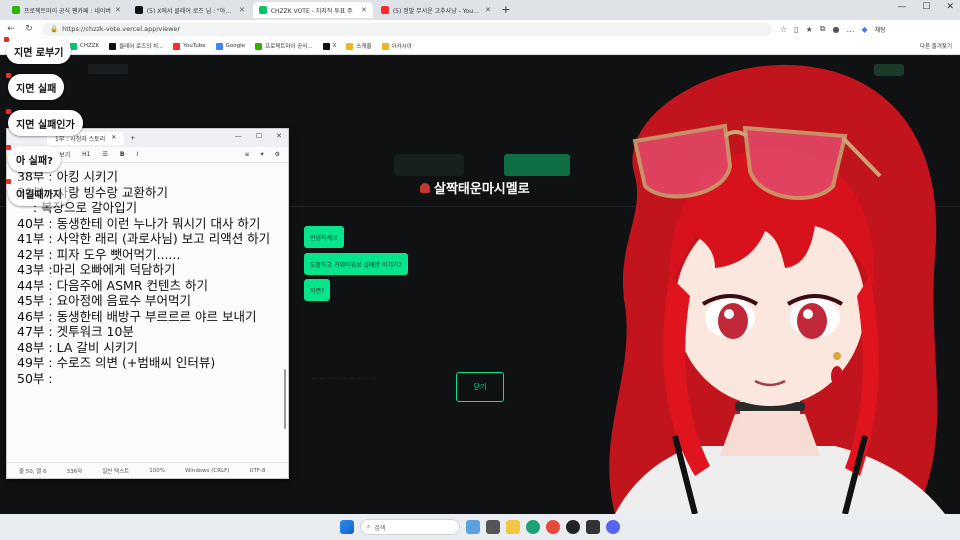 Image resolution: width=960 pixels, height=540 pixels. What do you see at coordinates (285, 399) in the screenshot?
I see `notepad-scrollbar` at bounding box center [285, 399].